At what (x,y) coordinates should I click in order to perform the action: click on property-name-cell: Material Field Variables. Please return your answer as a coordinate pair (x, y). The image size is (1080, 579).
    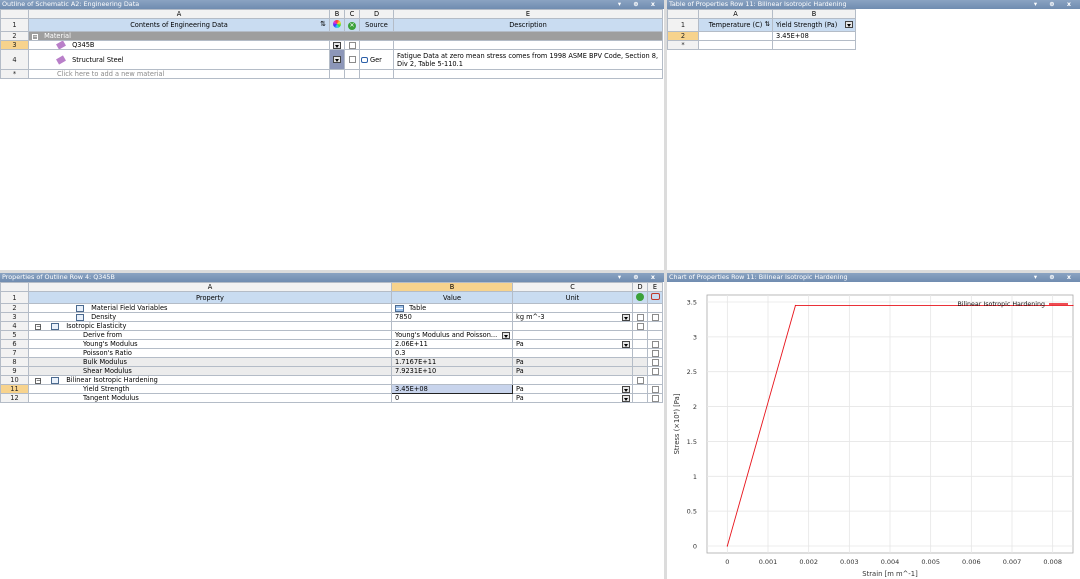
    Looking at the image, I should click on (210, 308).